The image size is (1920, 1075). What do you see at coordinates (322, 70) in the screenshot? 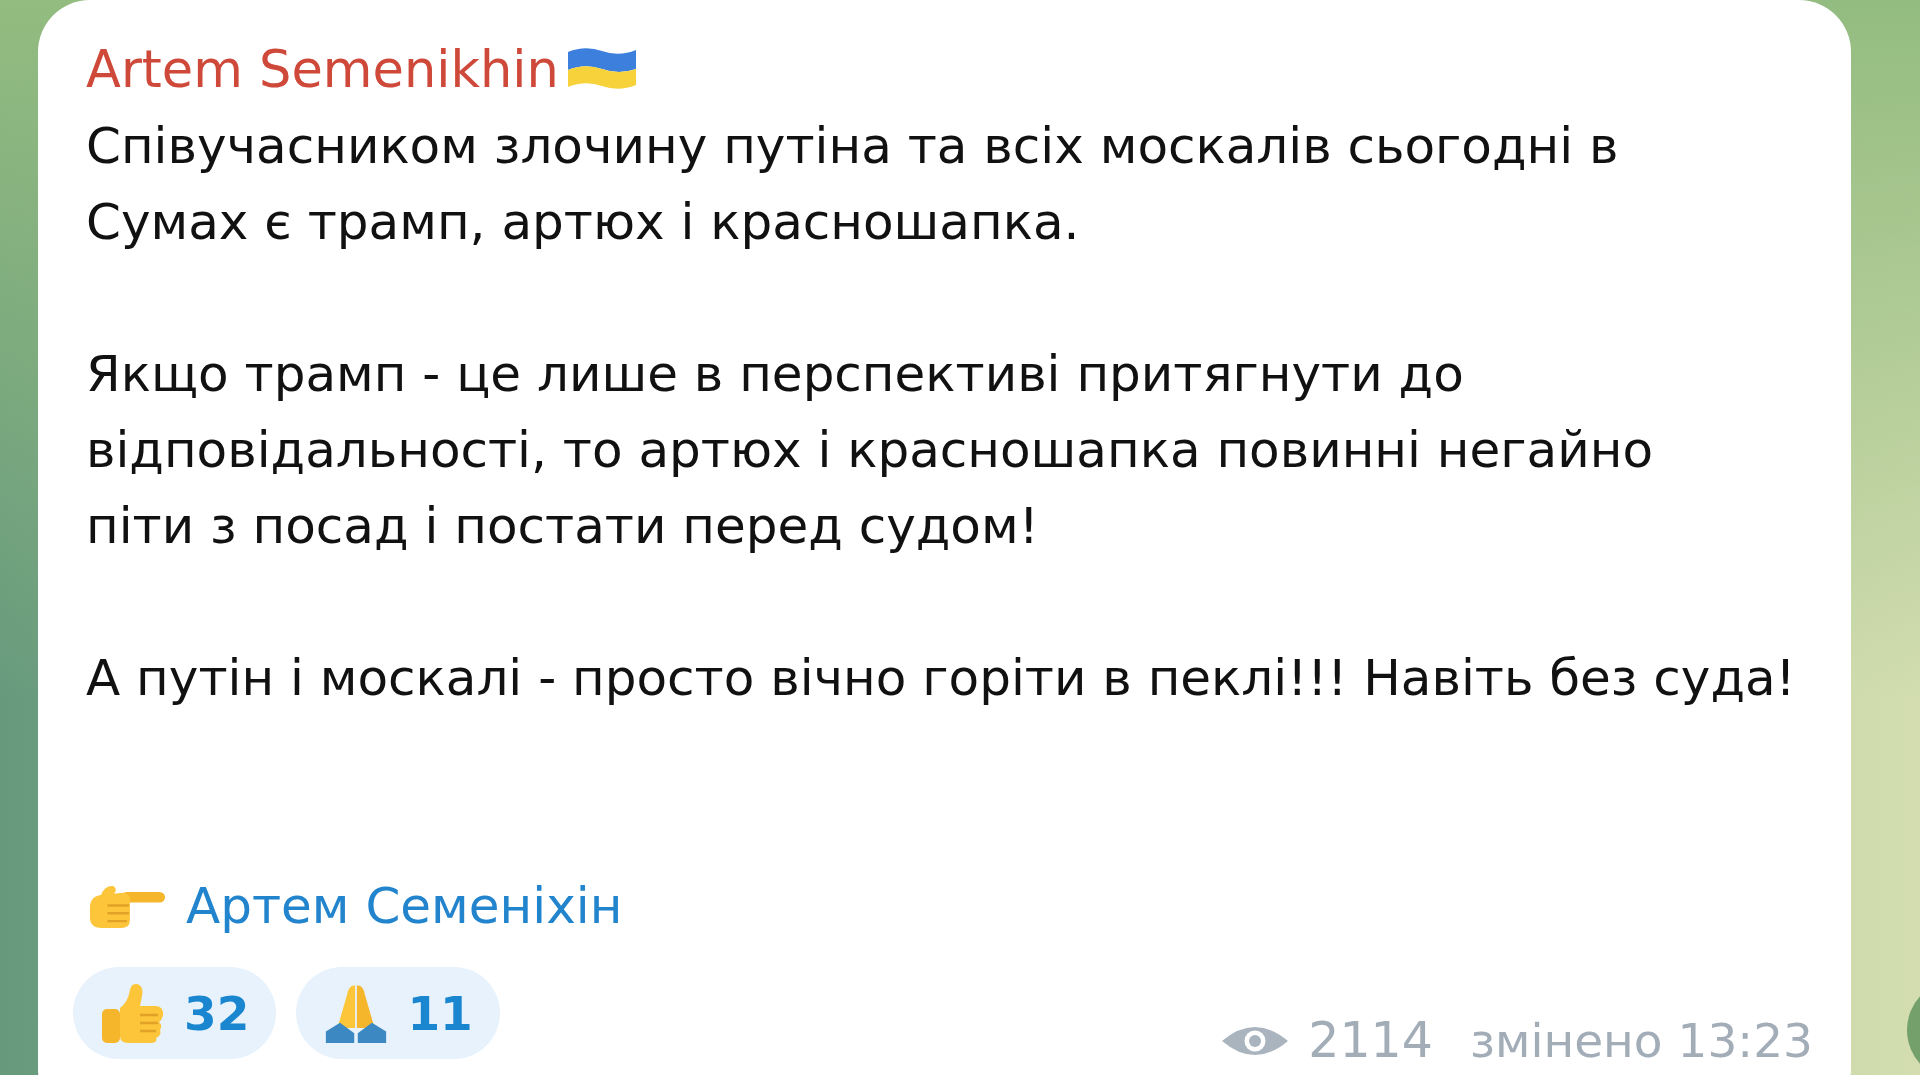
I see `author-name: Artem Semenikhin` at bounding box center [322, 70].